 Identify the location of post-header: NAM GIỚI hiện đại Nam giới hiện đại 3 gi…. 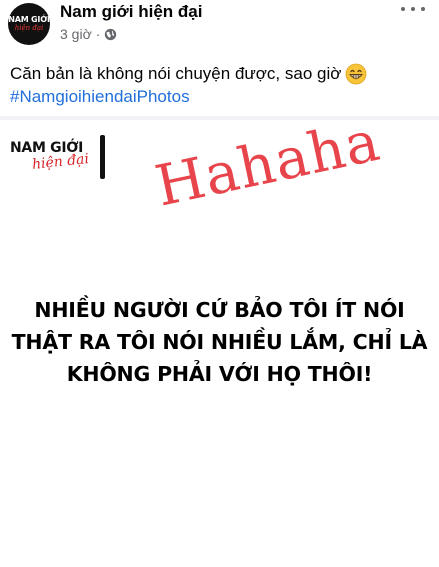
(219, 27).